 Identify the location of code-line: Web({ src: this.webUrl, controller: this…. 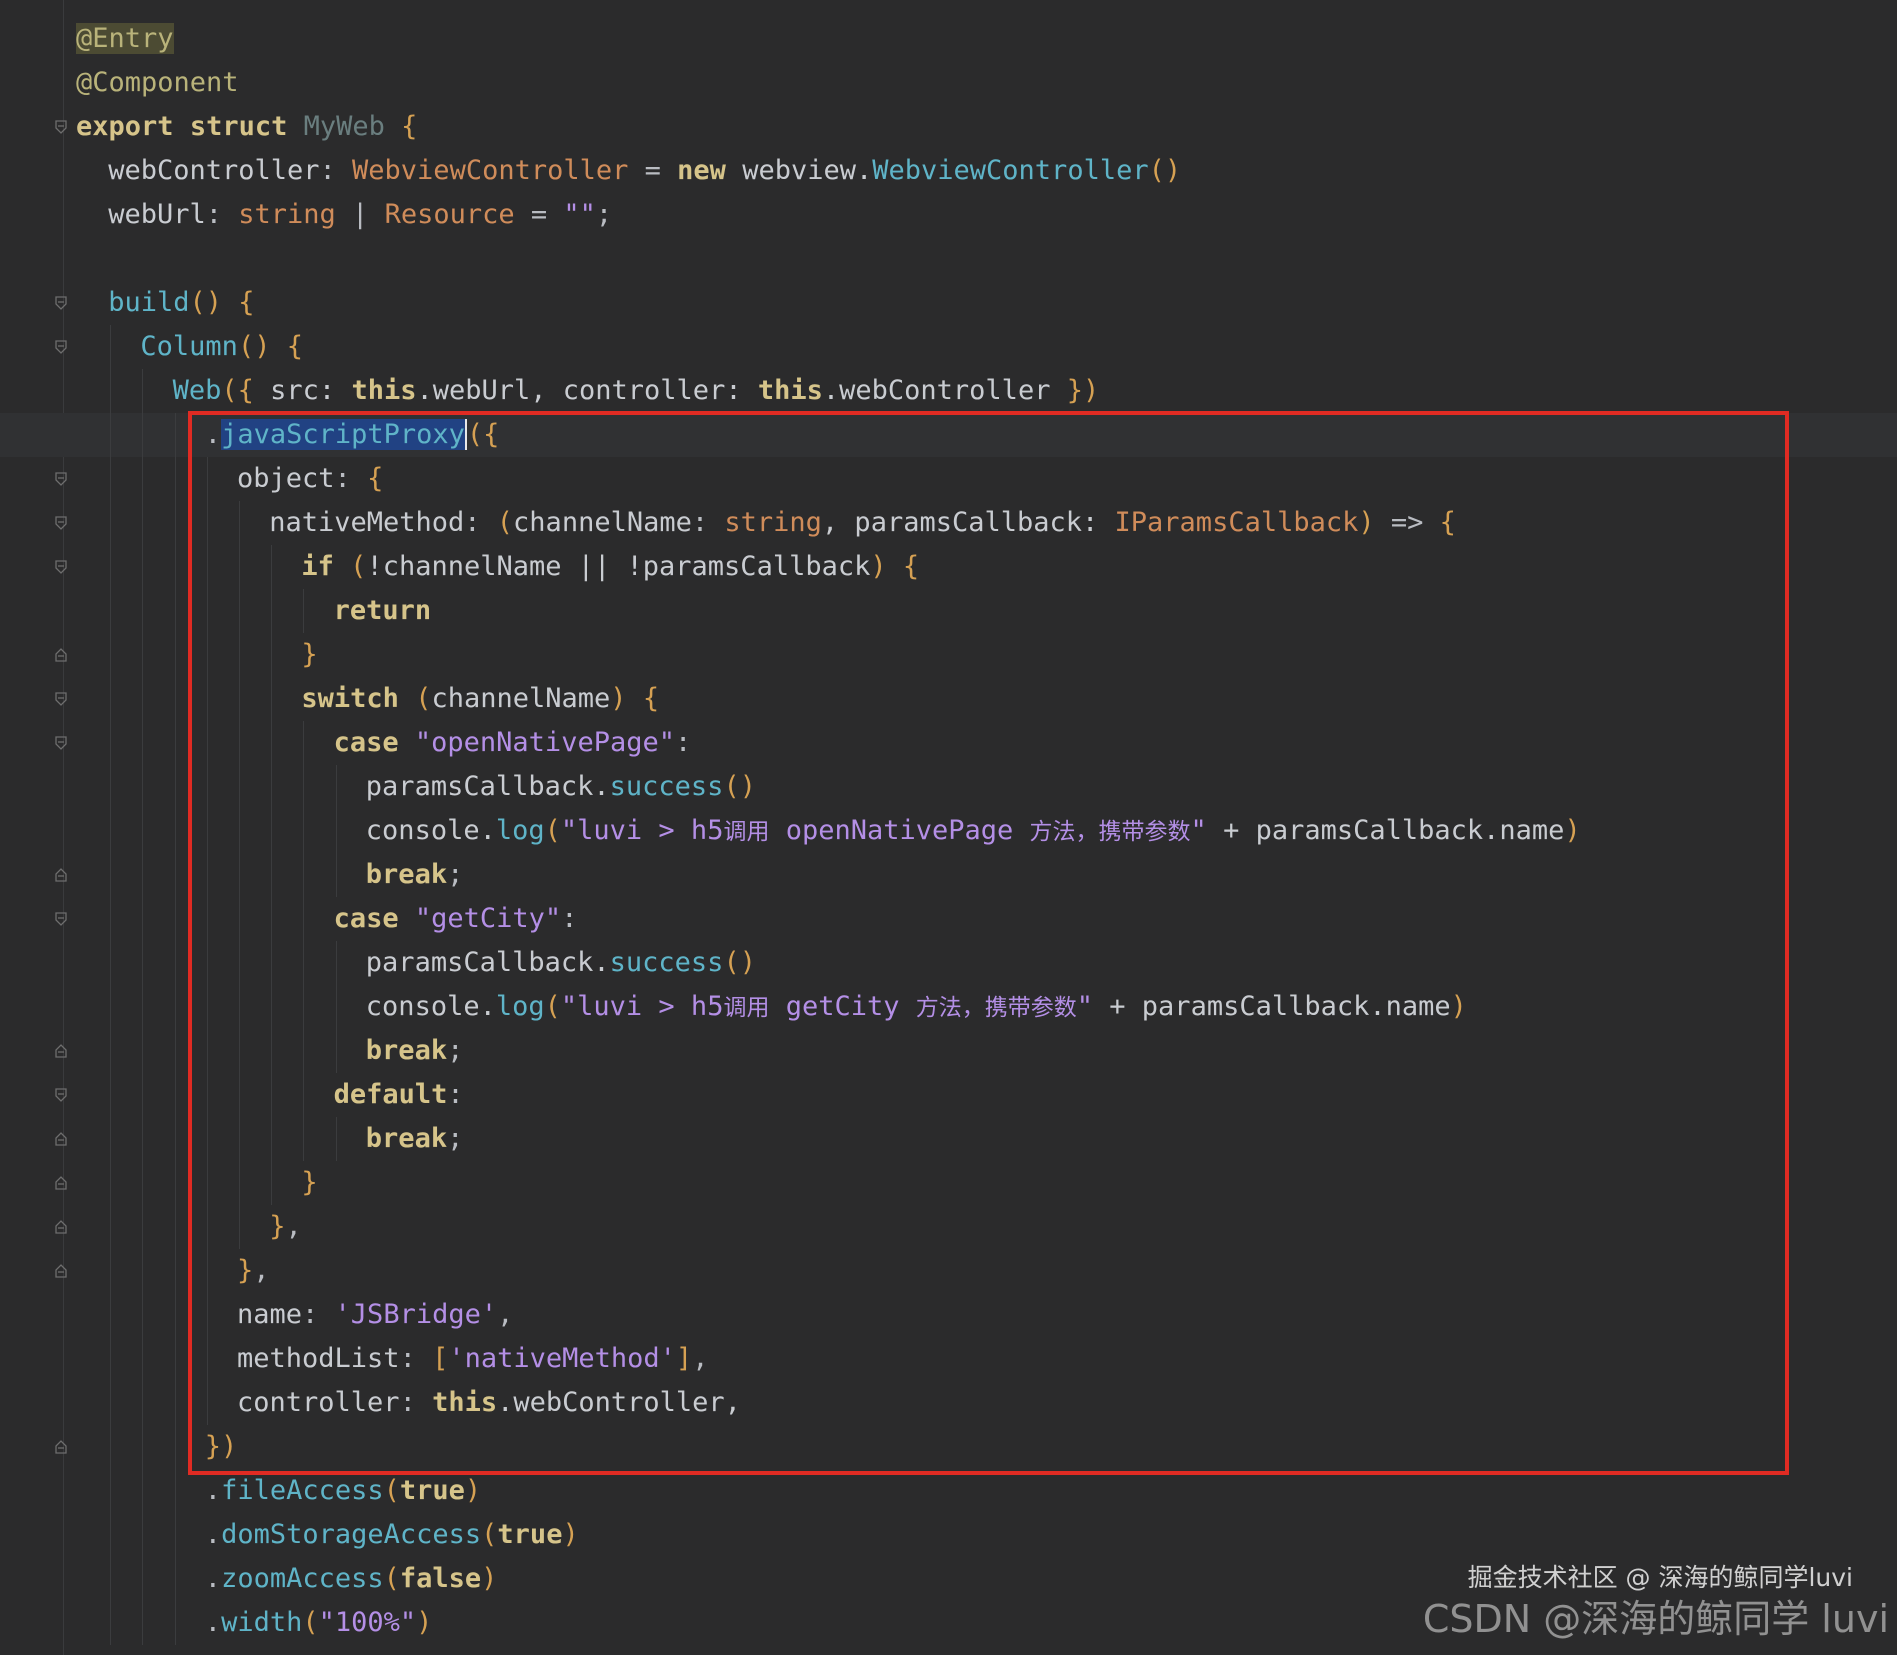
(986, 391).